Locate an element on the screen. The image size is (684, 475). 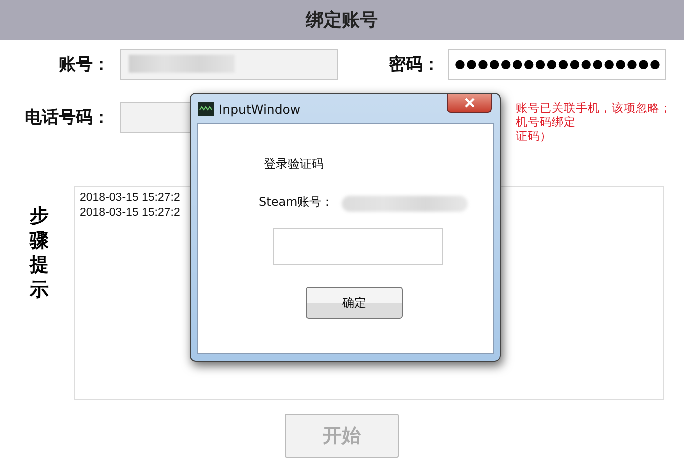
password-field: ●●●●●●●●●●●●●●●●●● is located at coordinates (557, 64).